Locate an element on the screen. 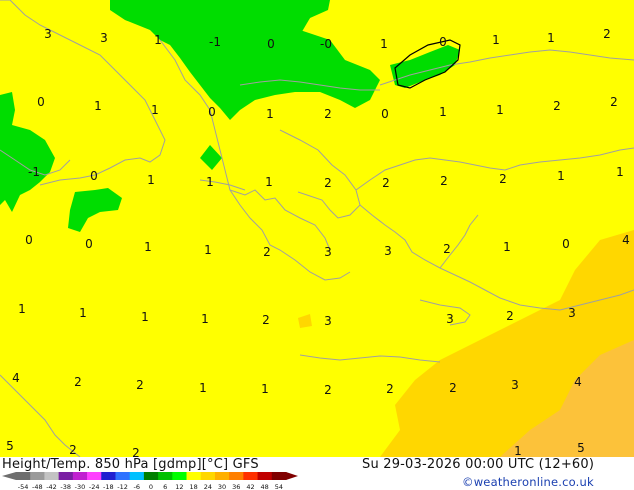  scale-tick-label: -48 is located at coordinates (37, 486).